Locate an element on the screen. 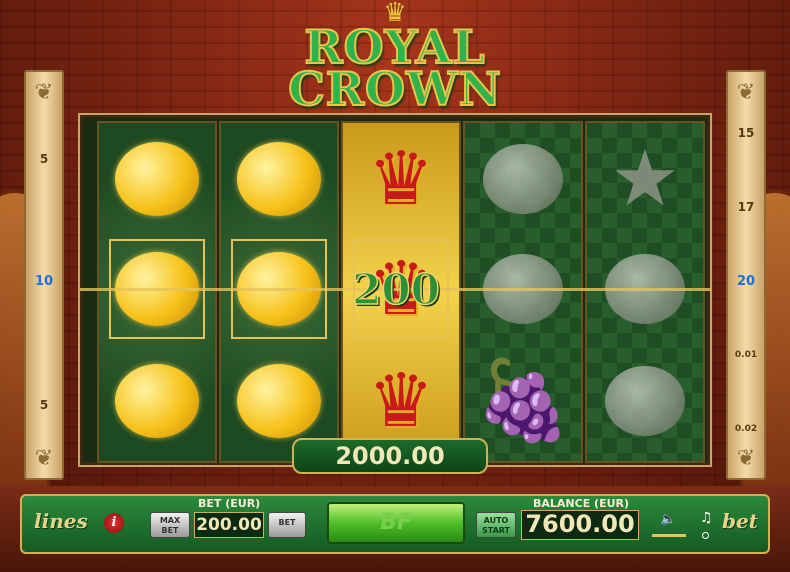 The height and width of the screenshot is (572, 790). music-toggle is located at coordinates (705, 535).